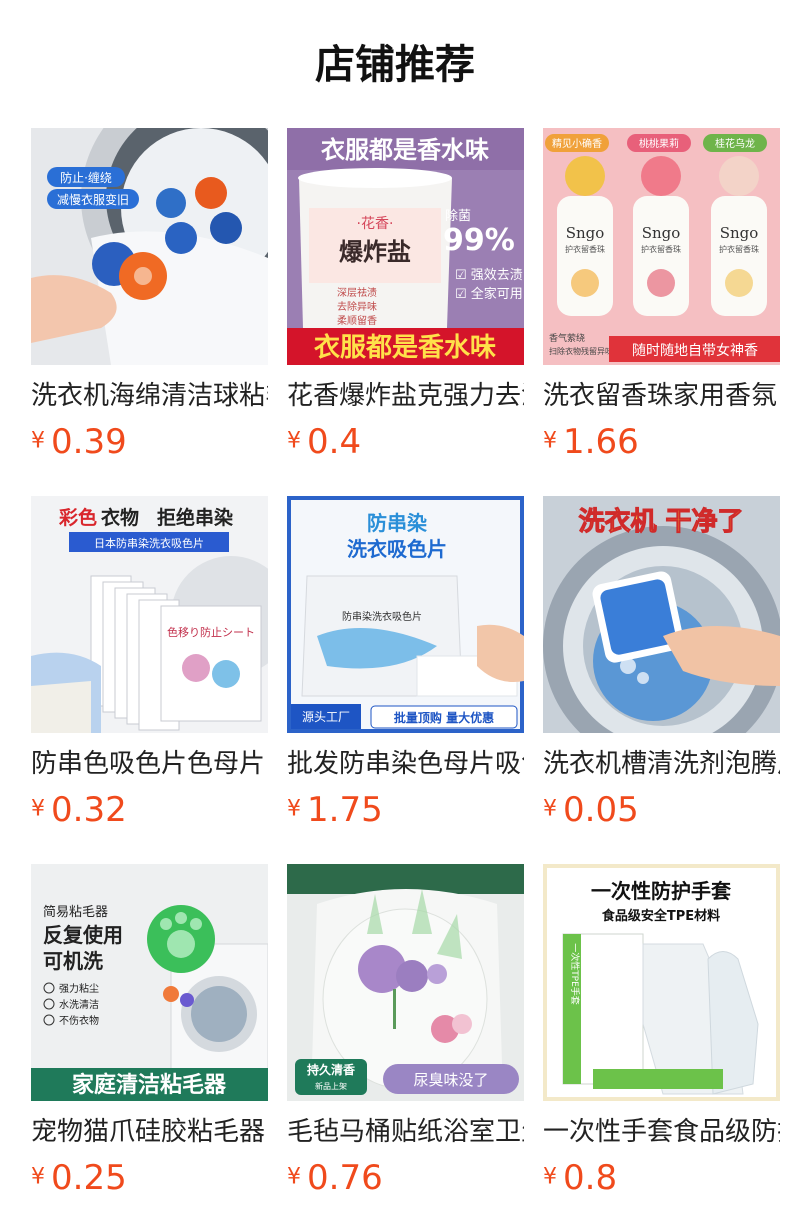 This screenshot has height=1232, width=790. Describe the element at coordinates (83, 935) in the screenshot. I see `image-caption: 反复使用` at that location.